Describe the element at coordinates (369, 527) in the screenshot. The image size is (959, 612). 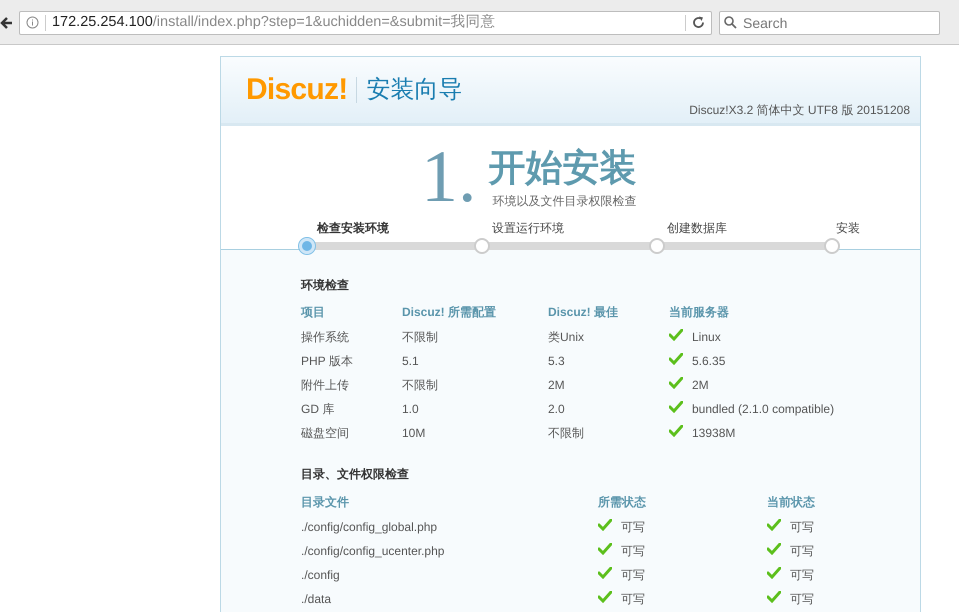
I see `table-cell-text: ./config/config_global.php` at that location.